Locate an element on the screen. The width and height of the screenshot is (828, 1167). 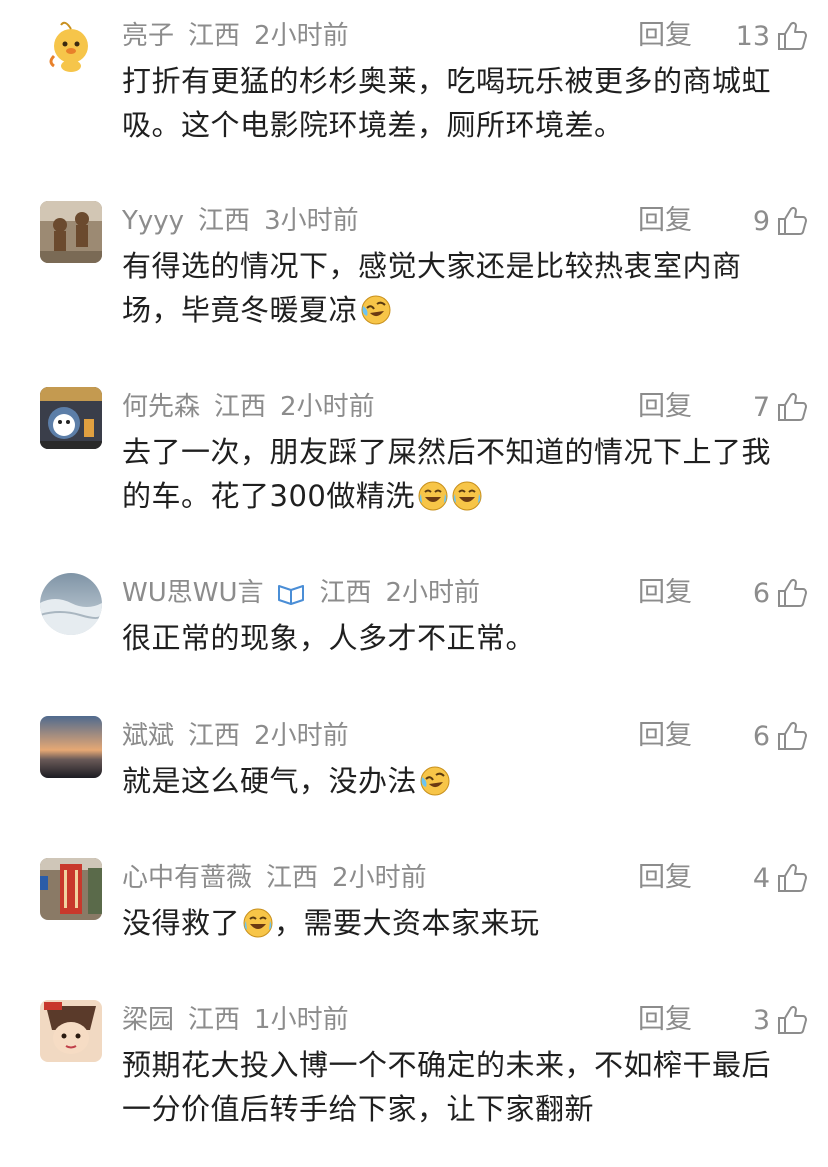
comment-line: 一分价值后转手给下家，让下家翻新 is located at coordinates (358, 1109).